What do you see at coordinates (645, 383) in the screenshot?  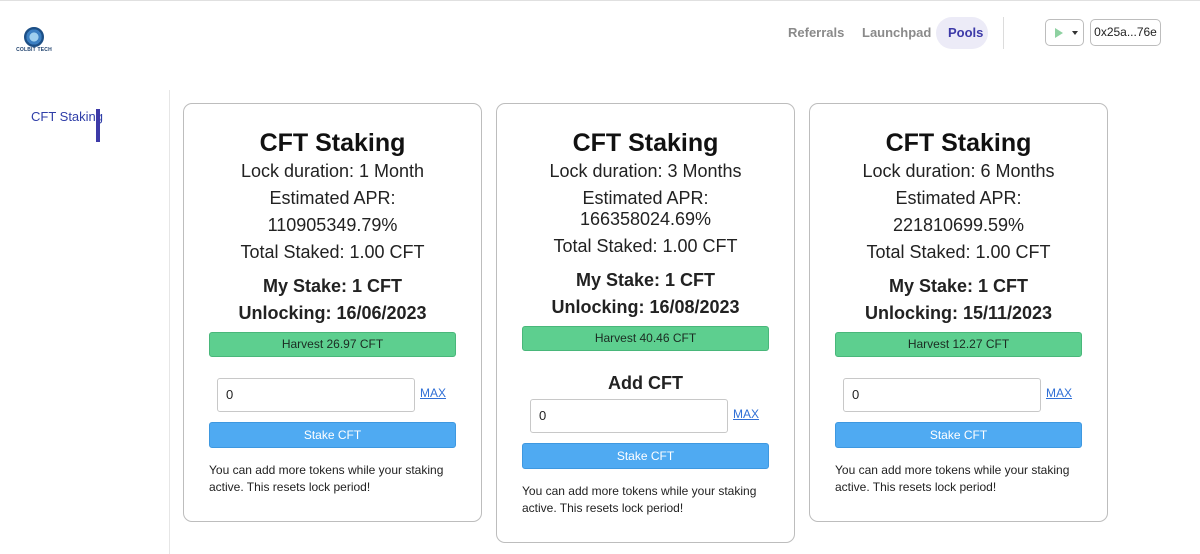 I see `add-cft-title: Add CFT` at bounding box center [645, 383].